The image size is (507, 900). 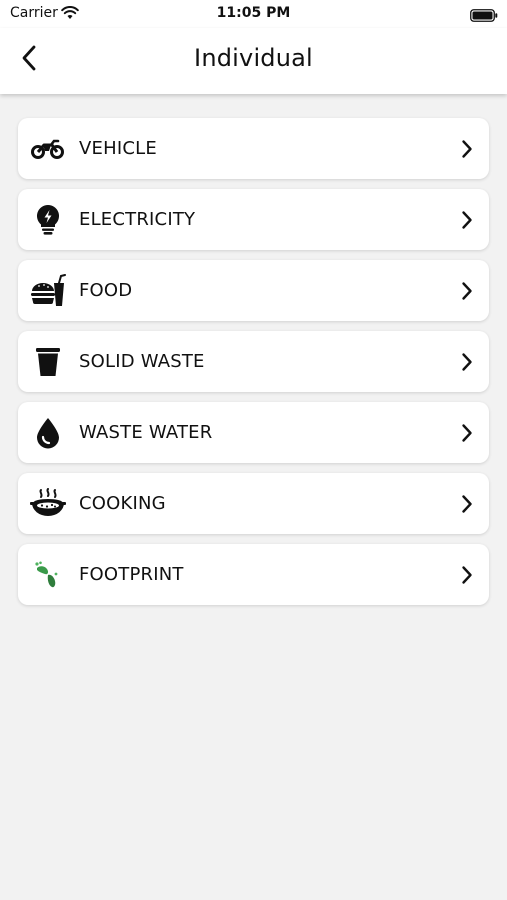 I want to click on status-time: 11:05 PM, so click(x=253, y=13).